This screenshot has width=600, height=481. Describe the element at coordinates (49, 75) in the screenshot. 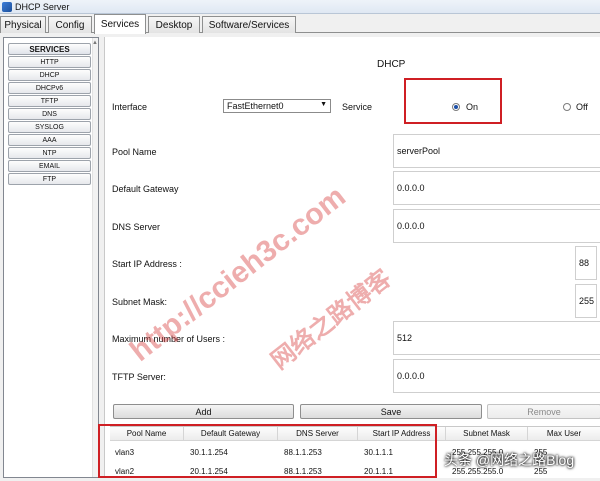

I see `sidebar-item-dhcp: DHCP` at that location.